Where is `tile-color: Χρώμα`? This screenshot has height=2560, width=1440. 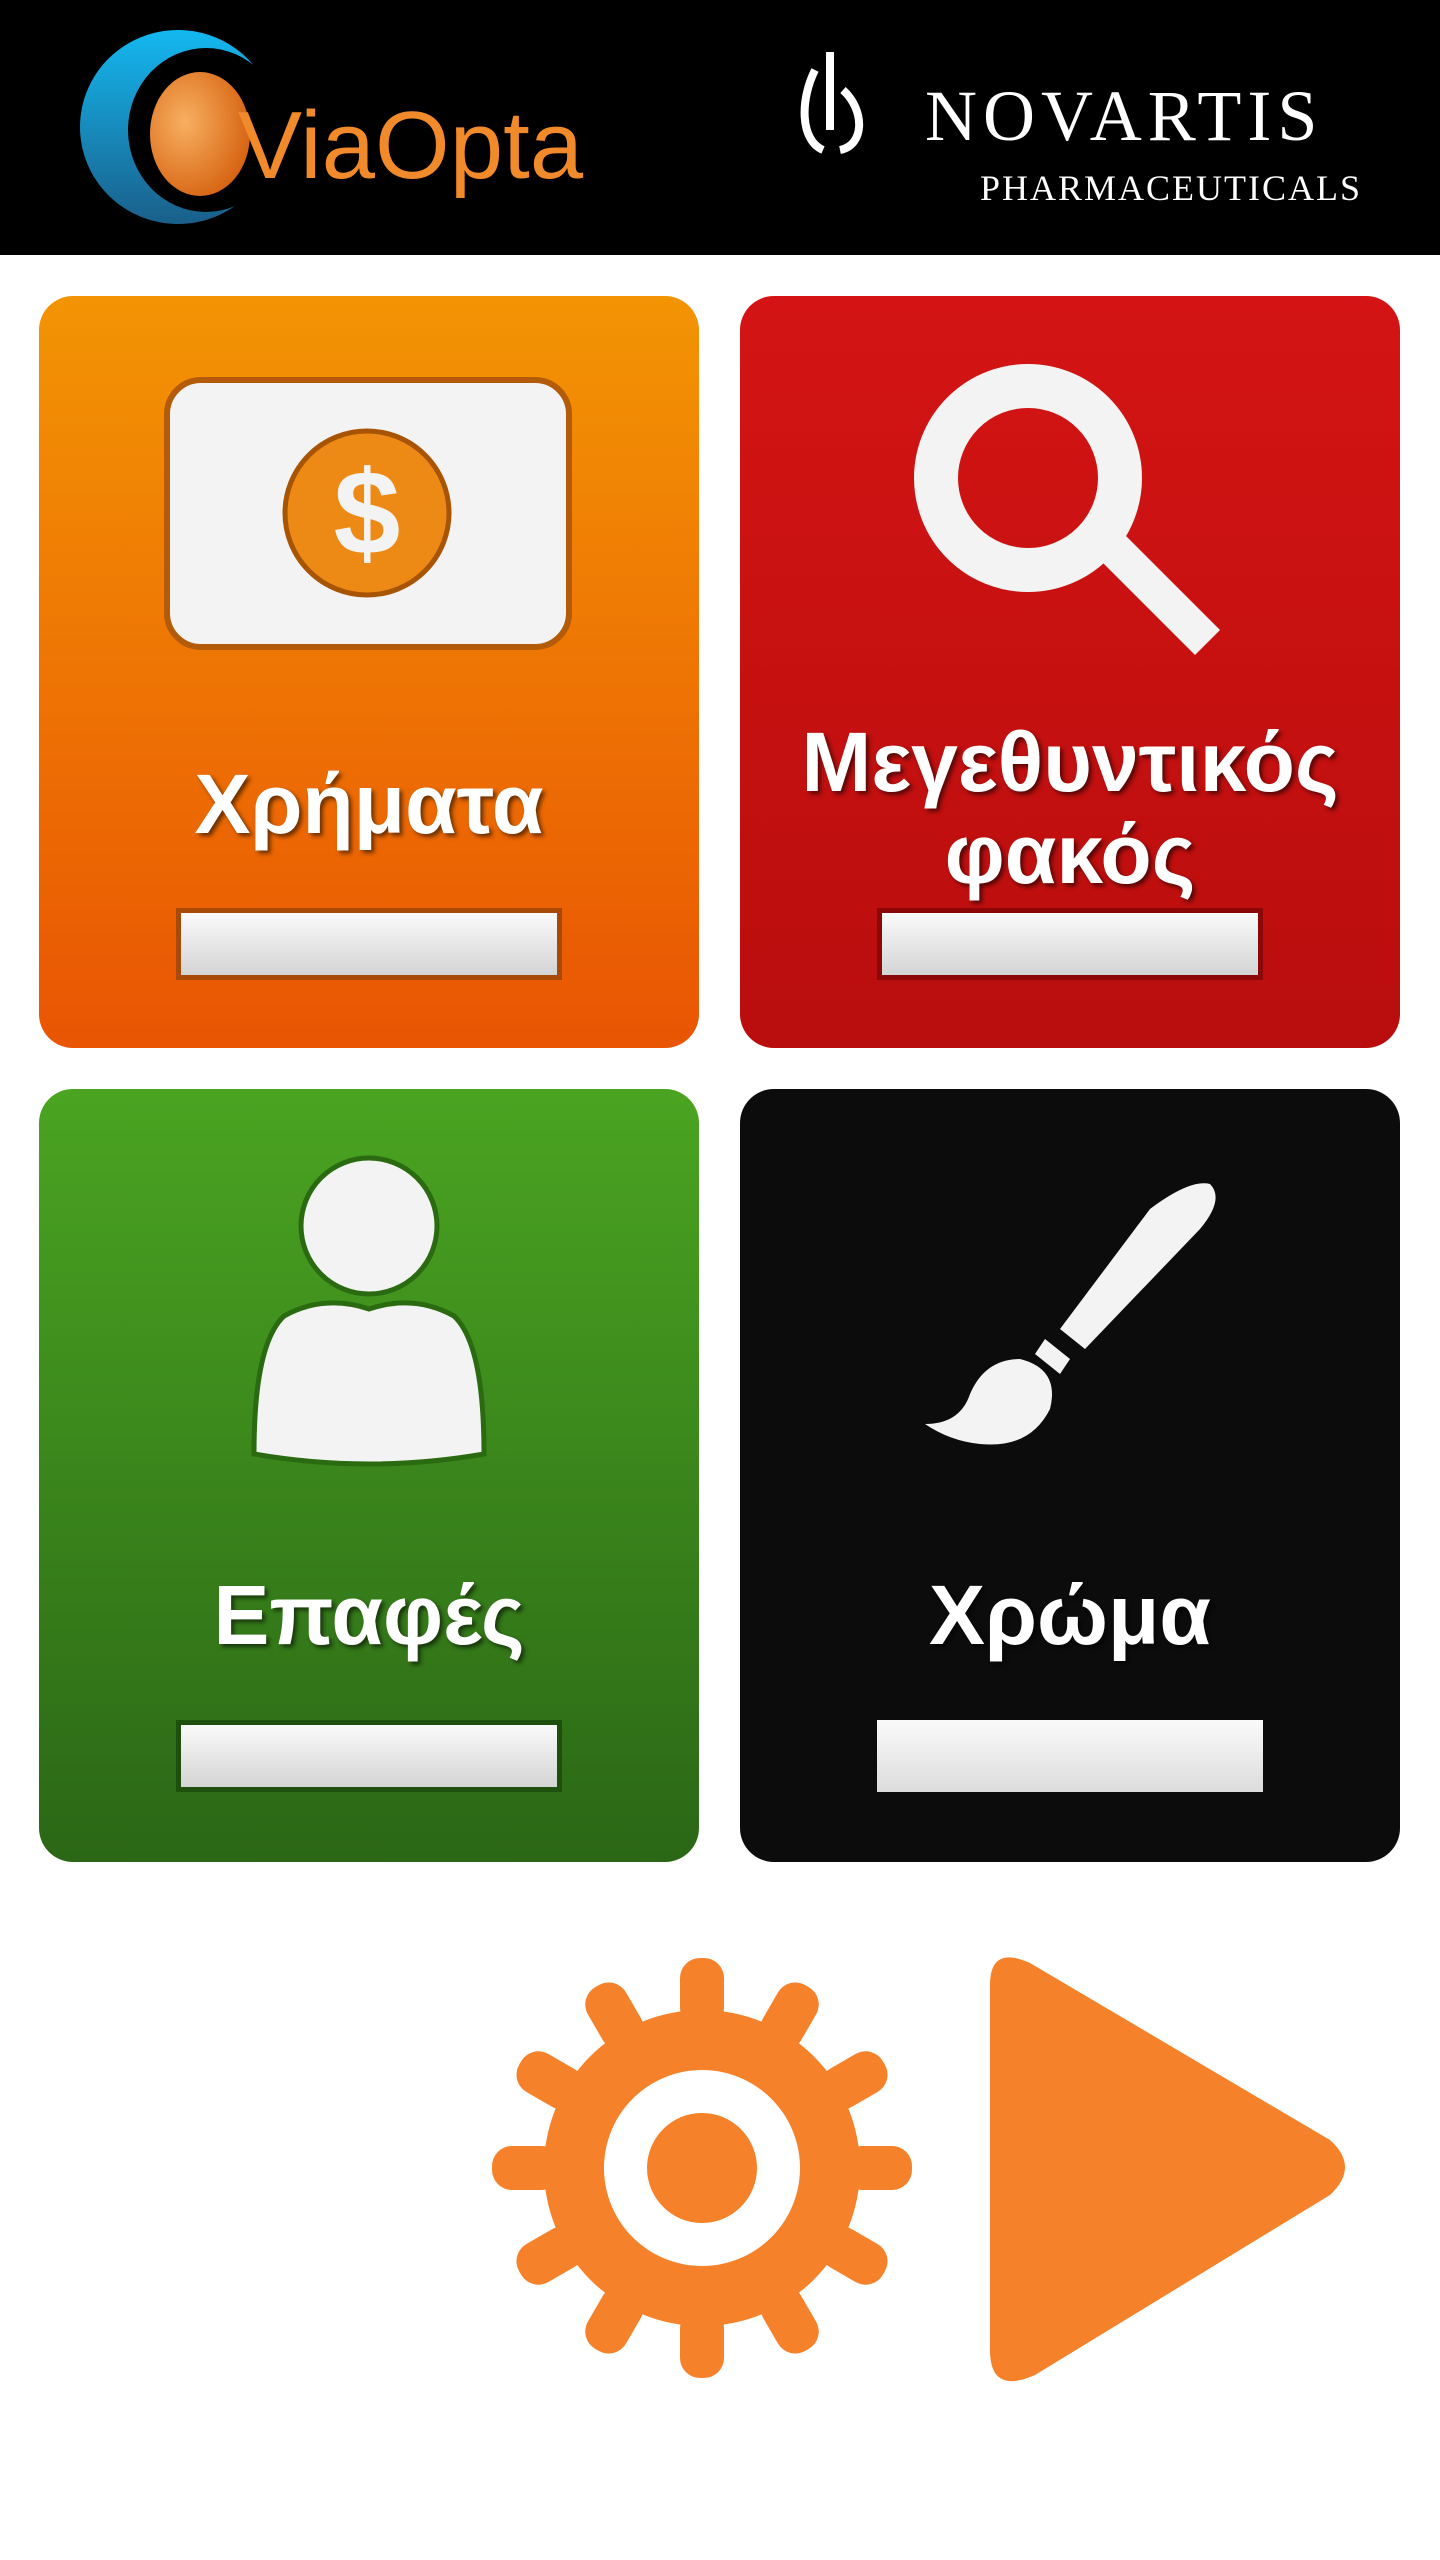
tile-color: Χρώμα is located at coordinates (1070, 1475).